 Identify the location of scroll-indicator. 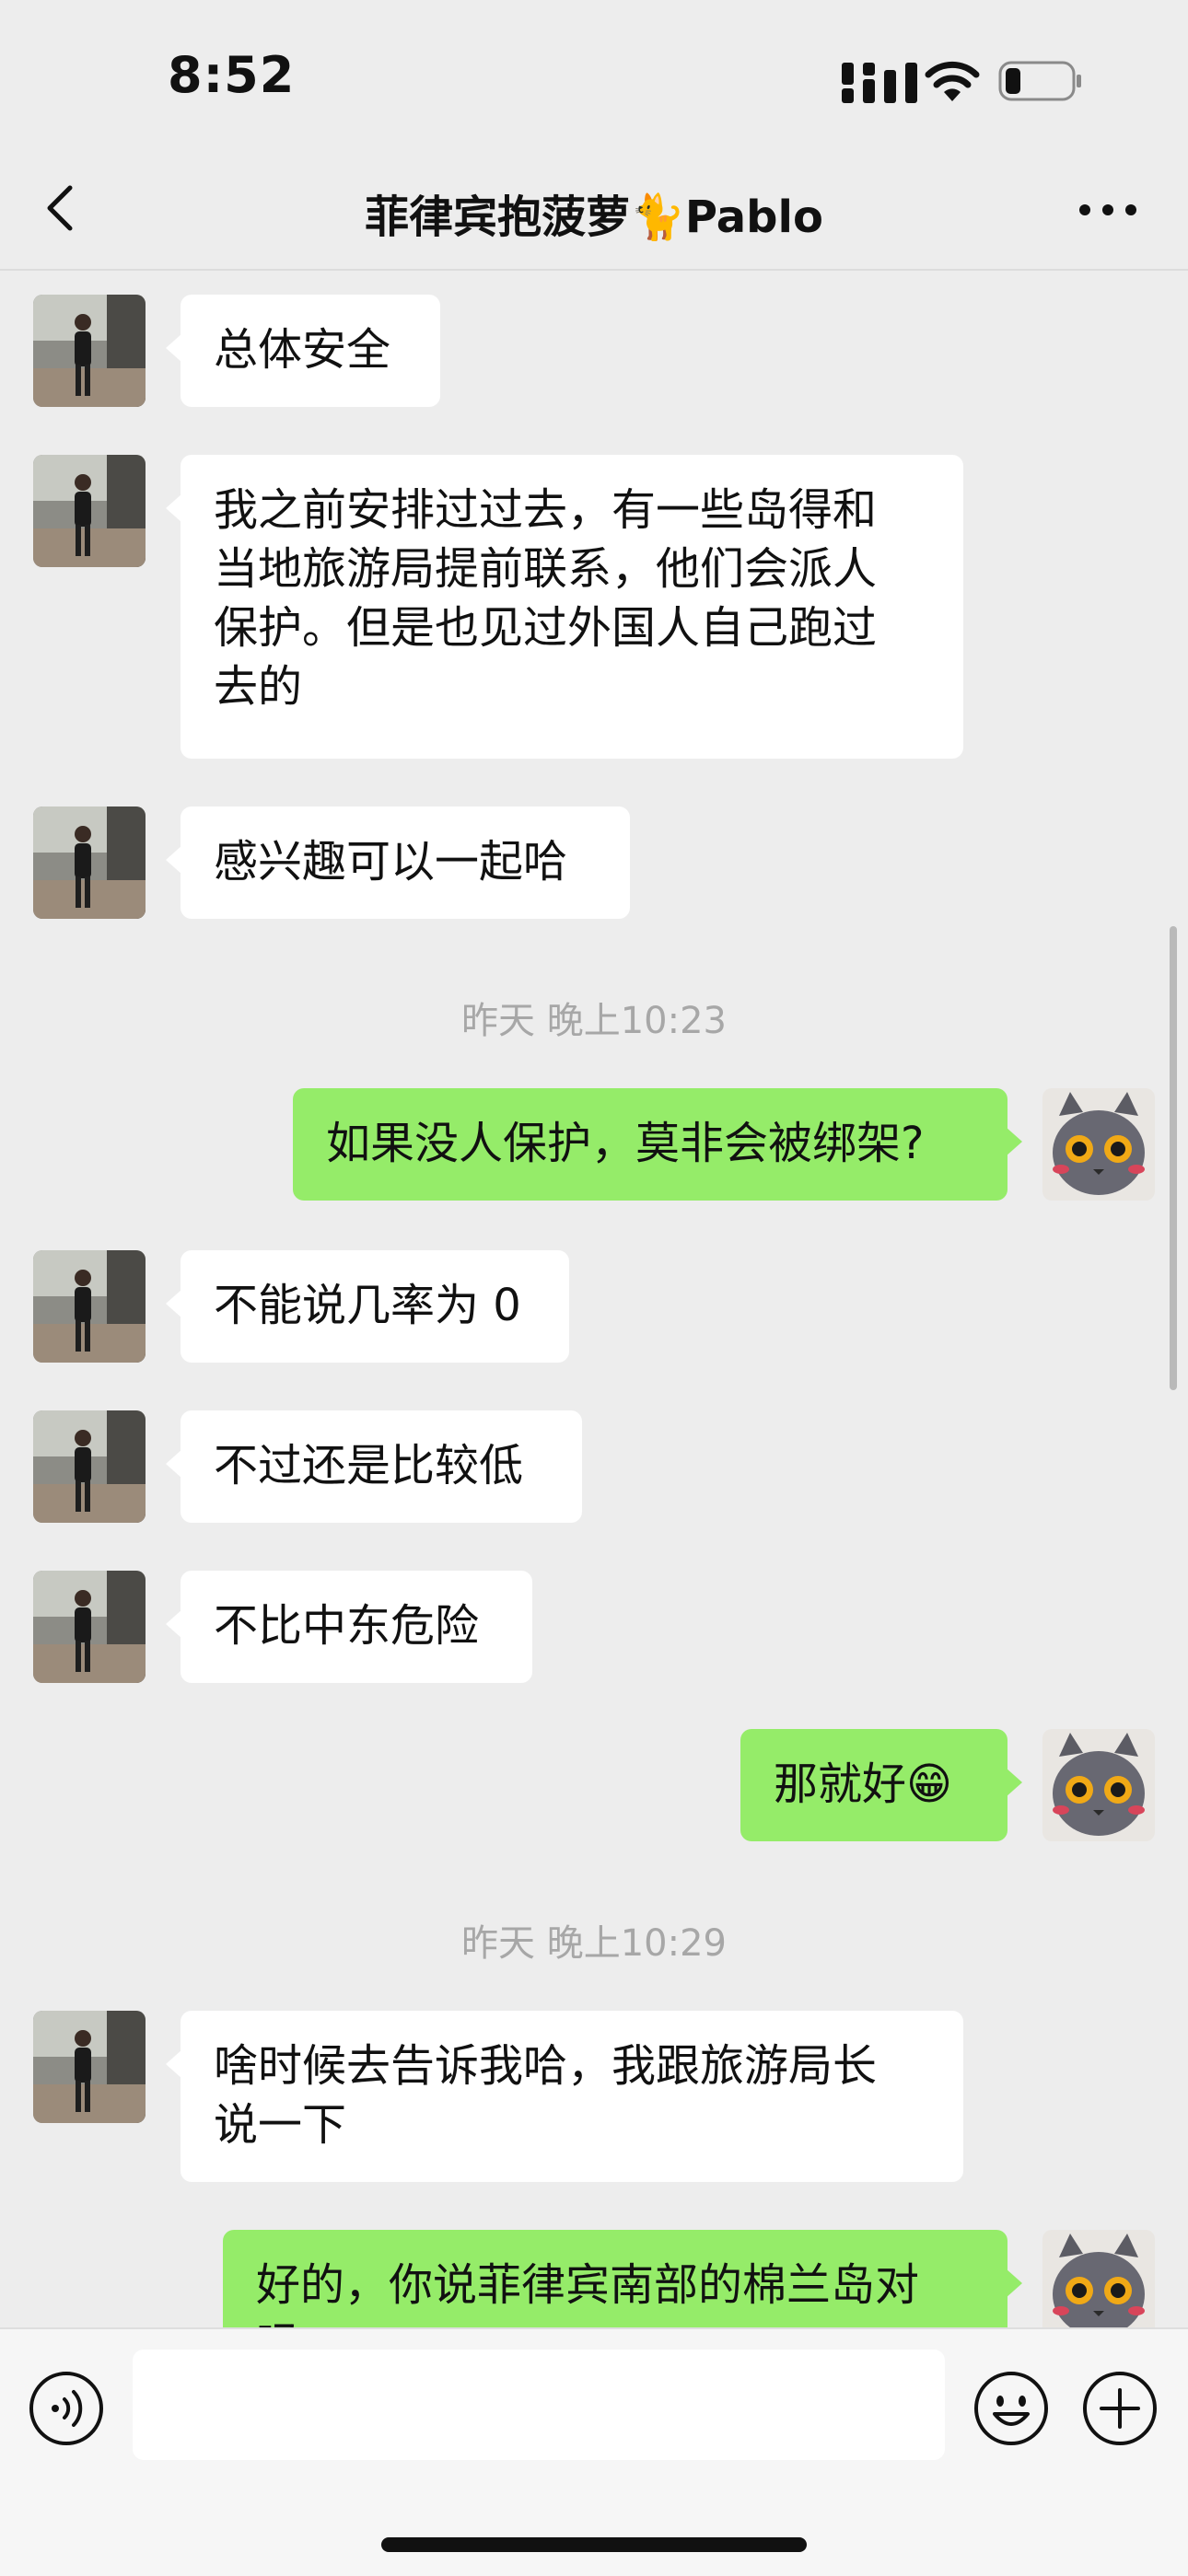
(1173, 1158).